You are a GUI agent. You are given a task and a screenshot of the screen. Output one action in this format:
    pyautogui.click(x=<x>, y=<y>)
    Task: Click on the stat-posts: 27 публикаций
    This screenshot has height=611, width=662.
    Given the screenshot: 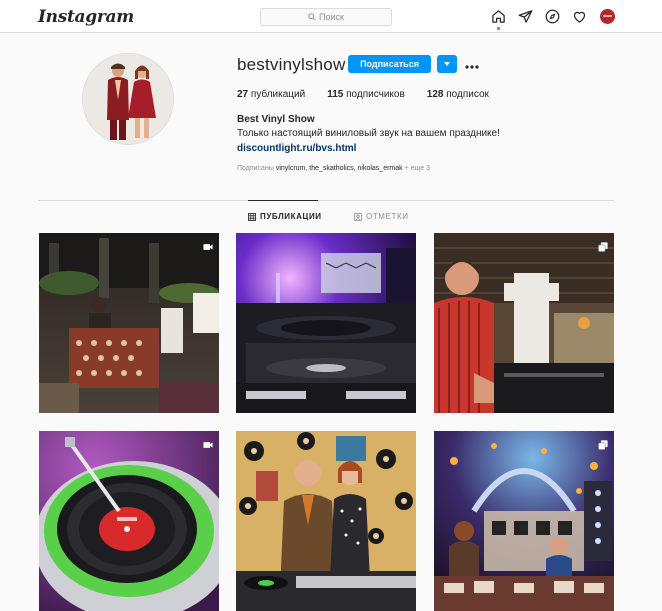 What is the action you would take?
    pyautogui.click(x=271, y=94)
    